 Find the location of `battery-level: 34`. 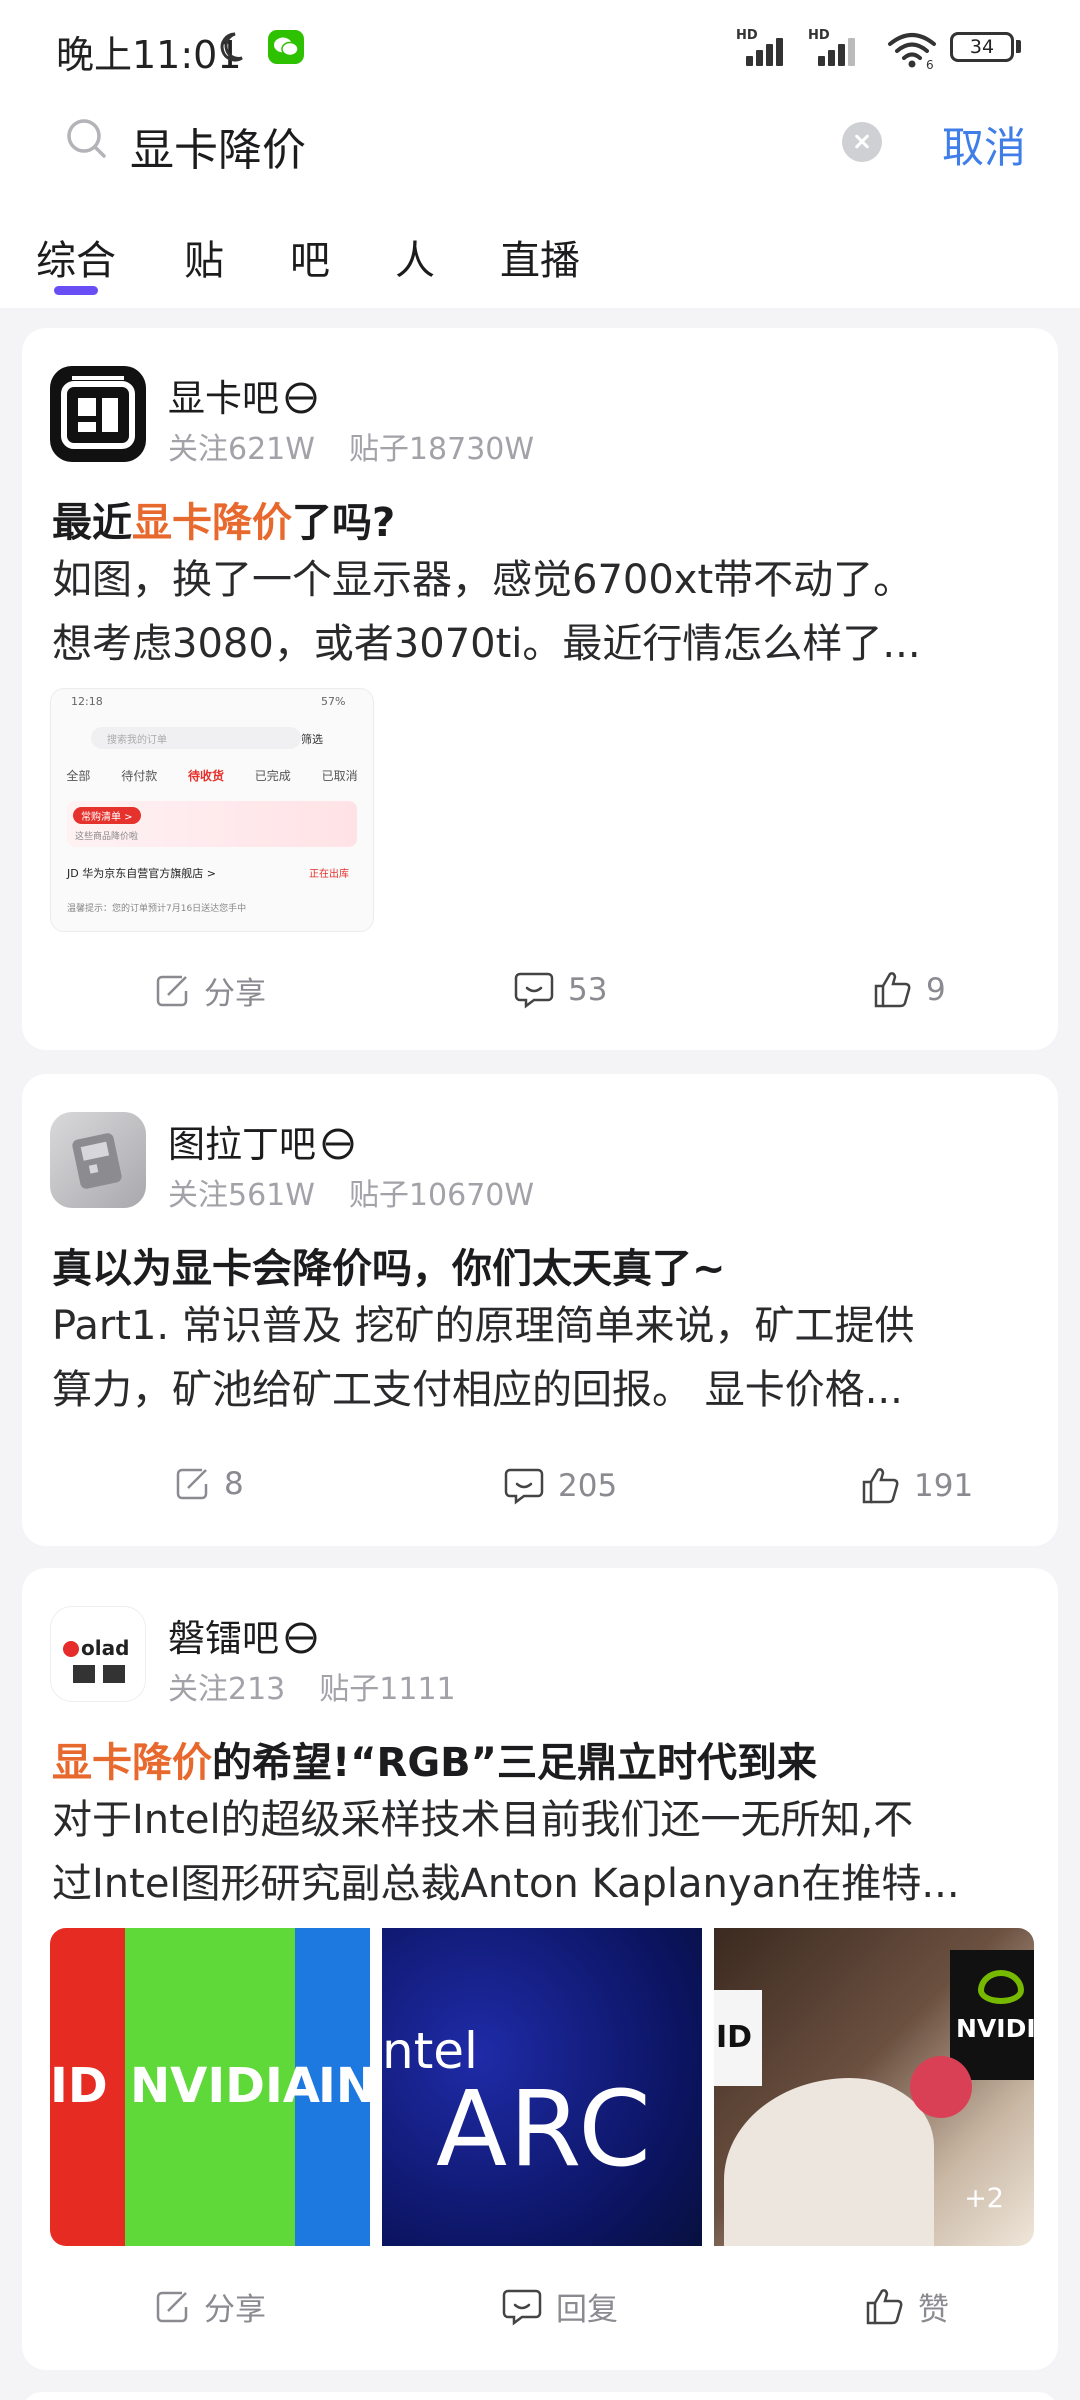

battery-level: 34 is located at coordinates (982, 47).